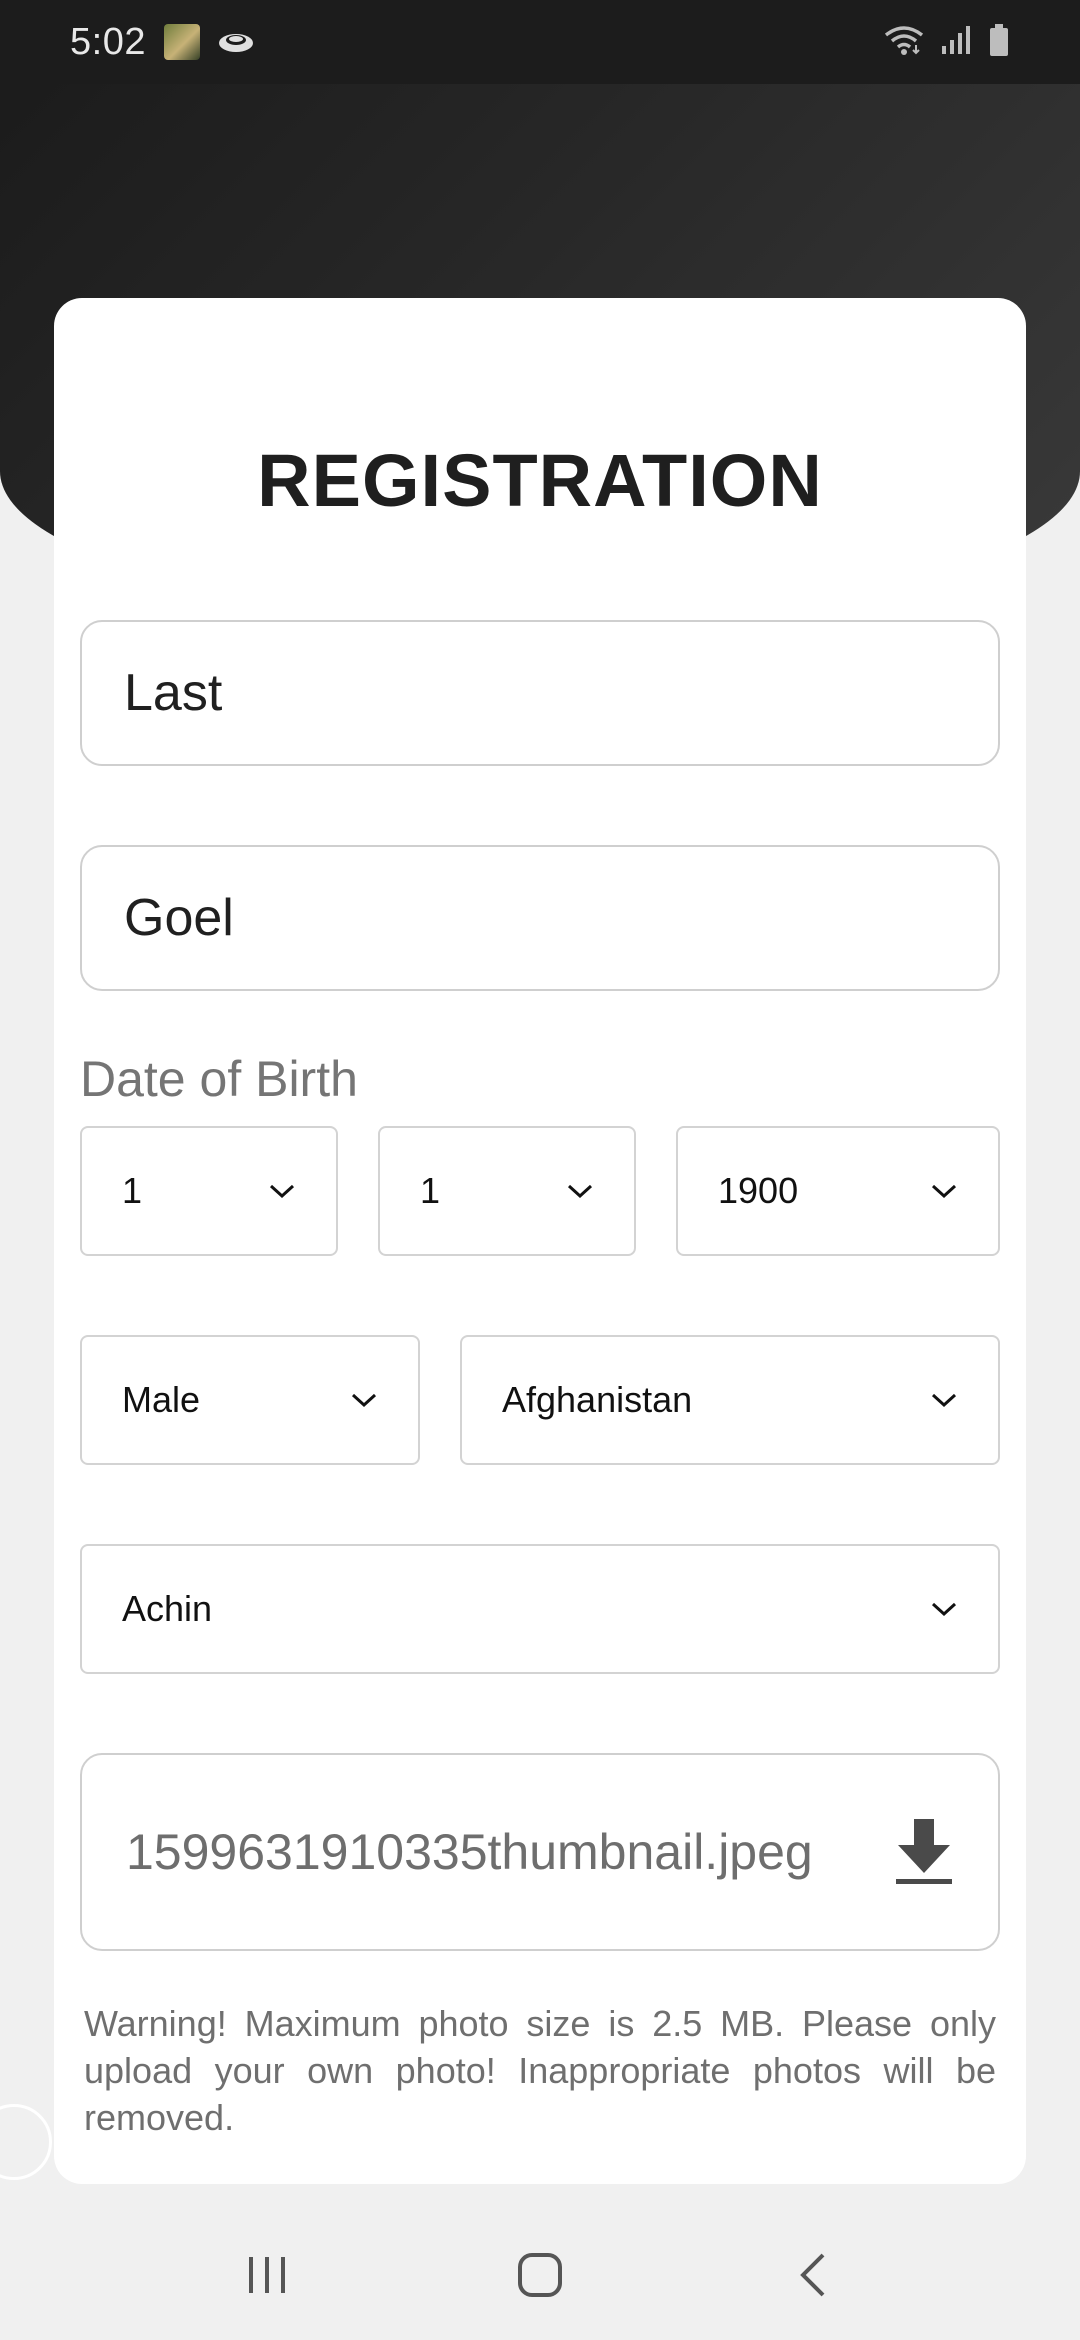  What do you see at coordinates (507, 1191) in the screenshot?
I see `dob-month-select: 1` at bounding box center [507, 1191].